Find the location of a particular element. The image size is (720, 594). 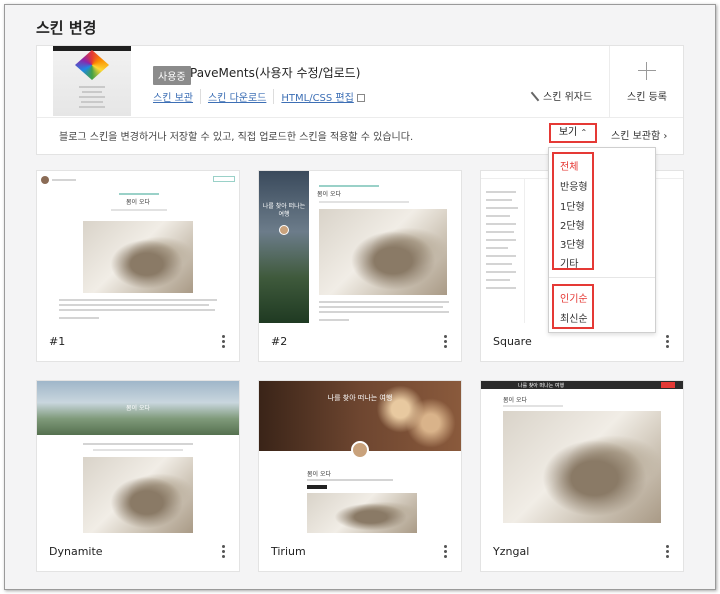

skin-card: 나를 찾아 떠나는 여행 봄이 오다 Tirium is located at coordinates (360, 476).